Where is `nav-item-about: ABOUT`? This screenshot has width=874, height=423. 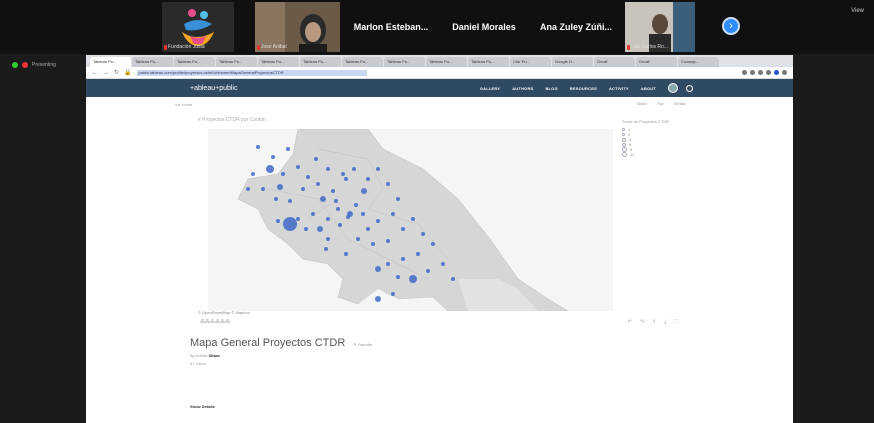 nav-item-about: ABOUT is located at coordinates (648, 88).